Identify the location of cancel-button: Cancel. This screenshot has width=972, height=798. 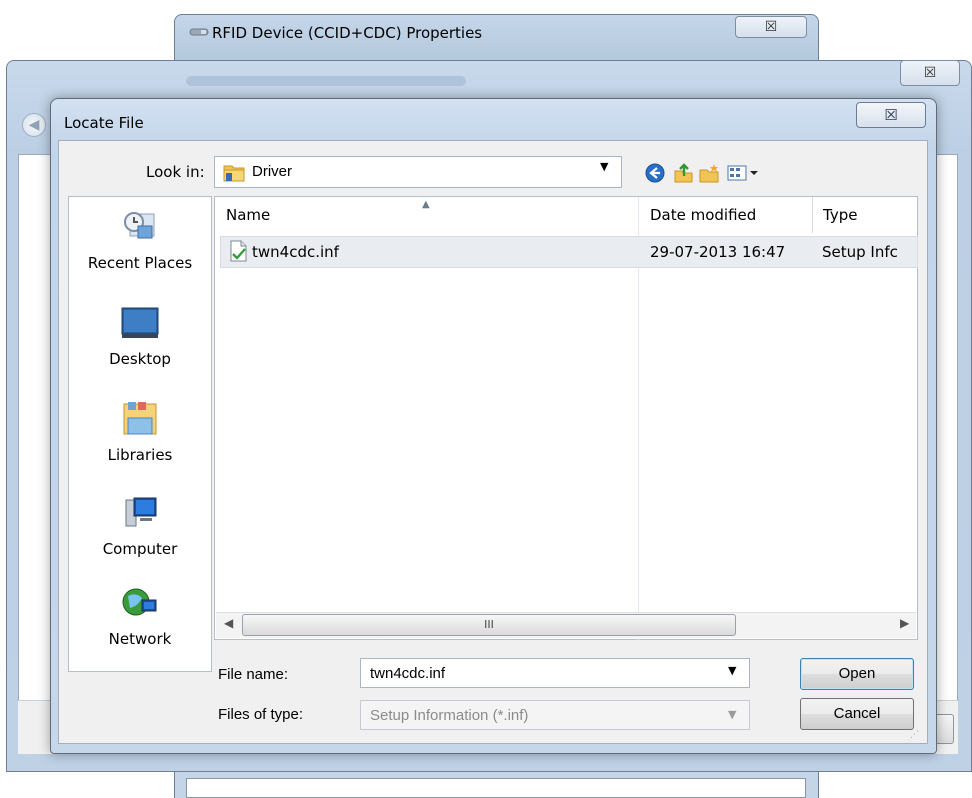
(857, 714).